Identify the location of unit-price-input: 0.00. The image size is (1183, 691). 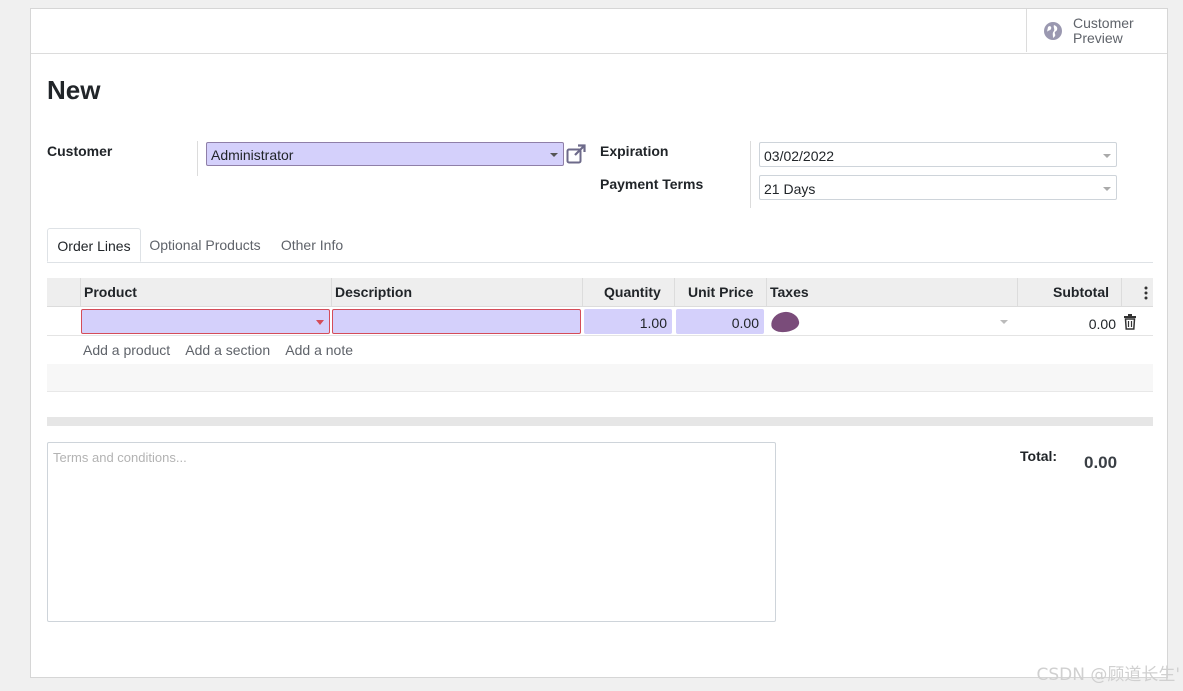
(720, 321).